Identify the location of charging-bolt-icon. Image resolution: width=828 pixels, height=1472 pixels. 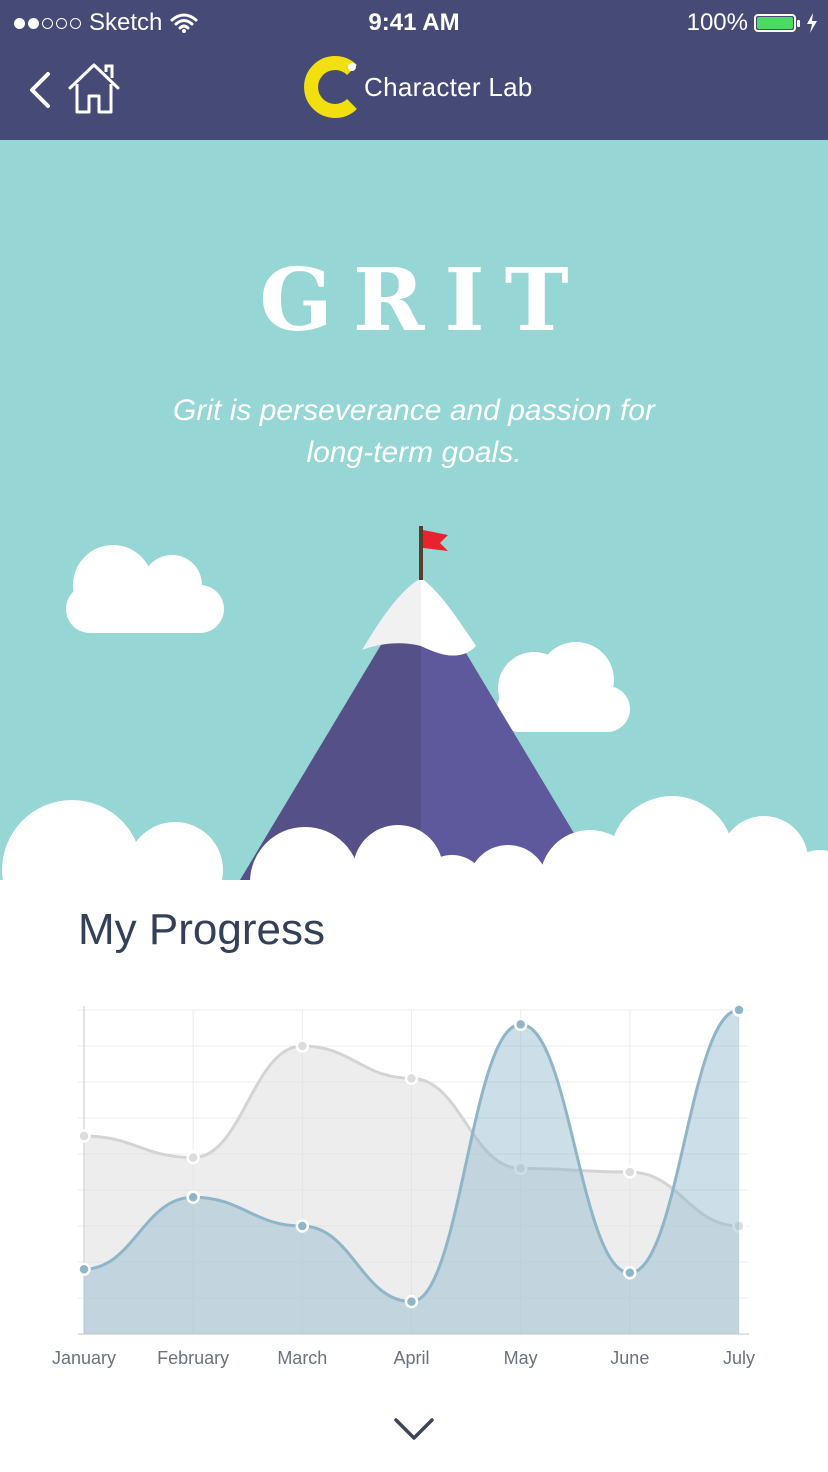
(812, 23).